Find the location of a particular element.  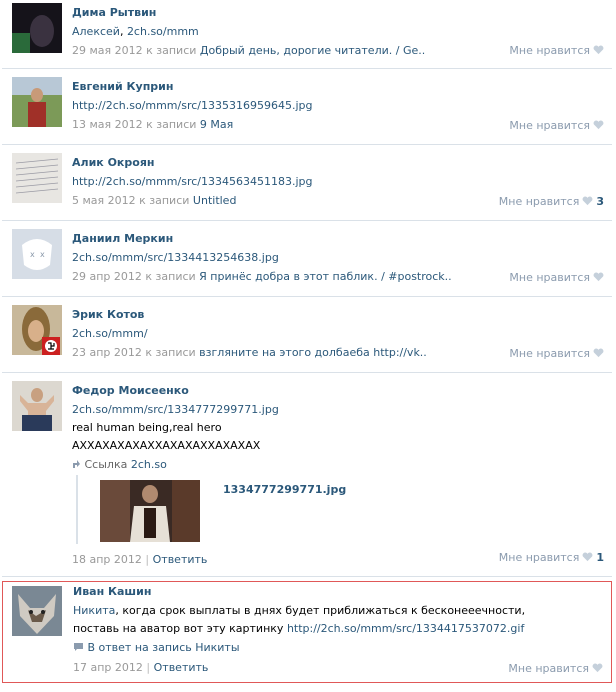

mention-link: Никита is located at coordinates (94, 610).